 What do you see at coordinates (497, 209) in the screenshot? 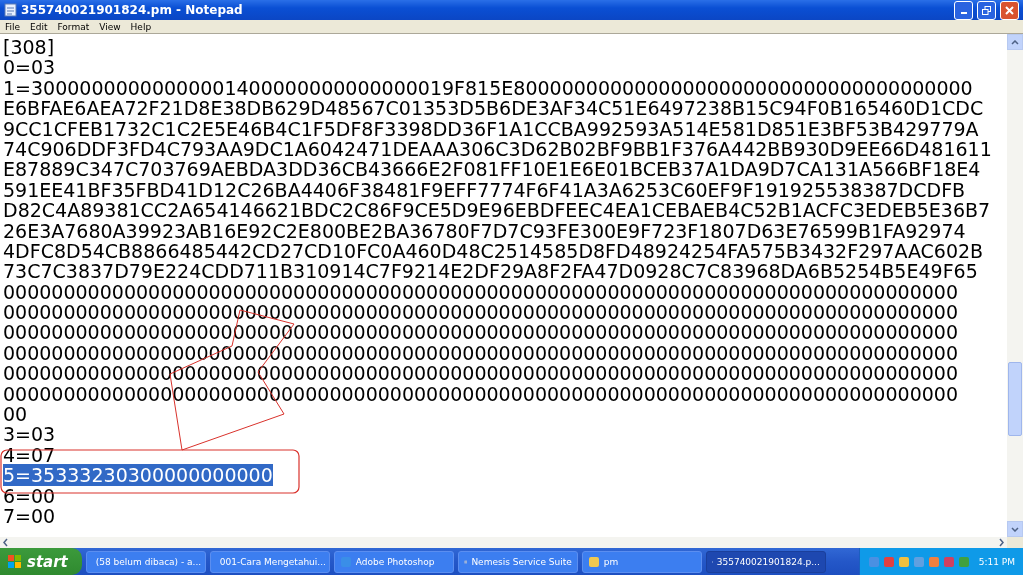
I see `text-line: D82C4A89381CC2A654146621BDC2C86F9CE5D9E96EBDFEEC4EA1CEBAEB4C52B1ACFC3EDEB5E36B7` at bounding box center [497, 209].